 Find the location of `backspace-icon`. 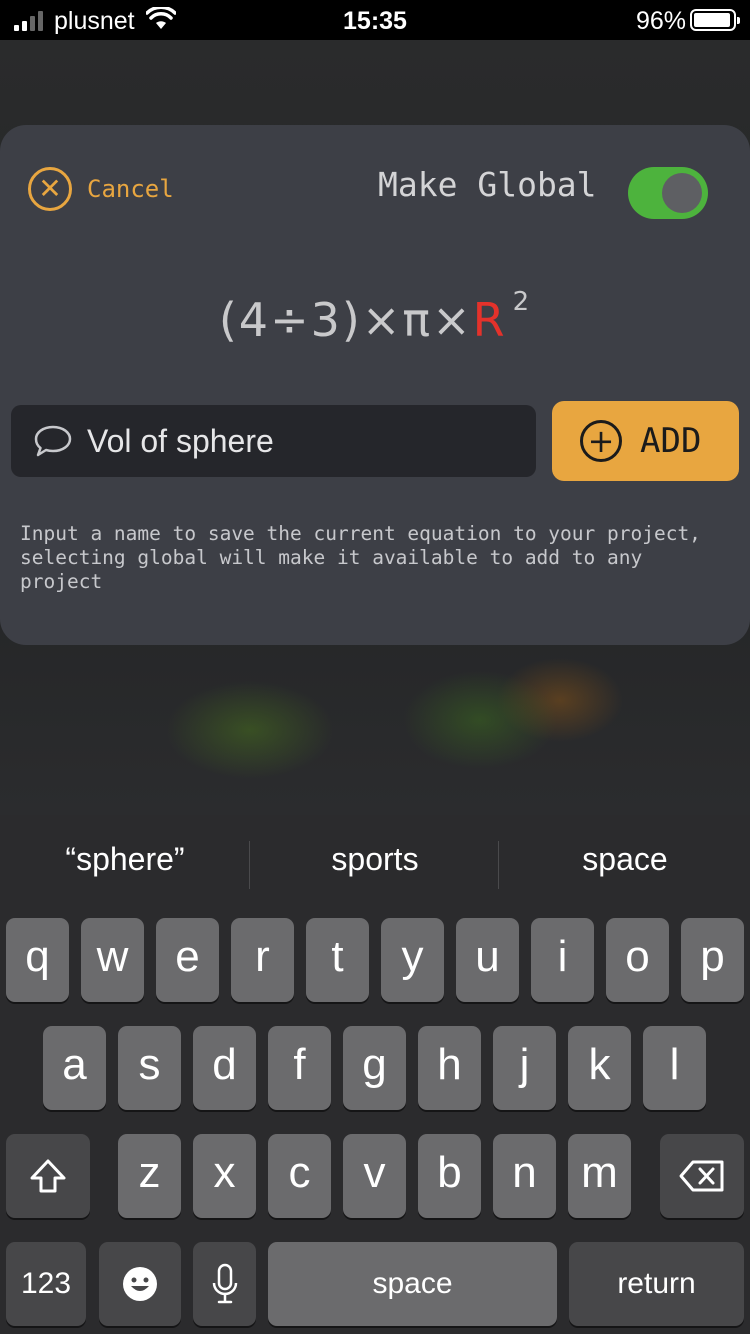

backspace-icon is located at coordinates (701, 1176).